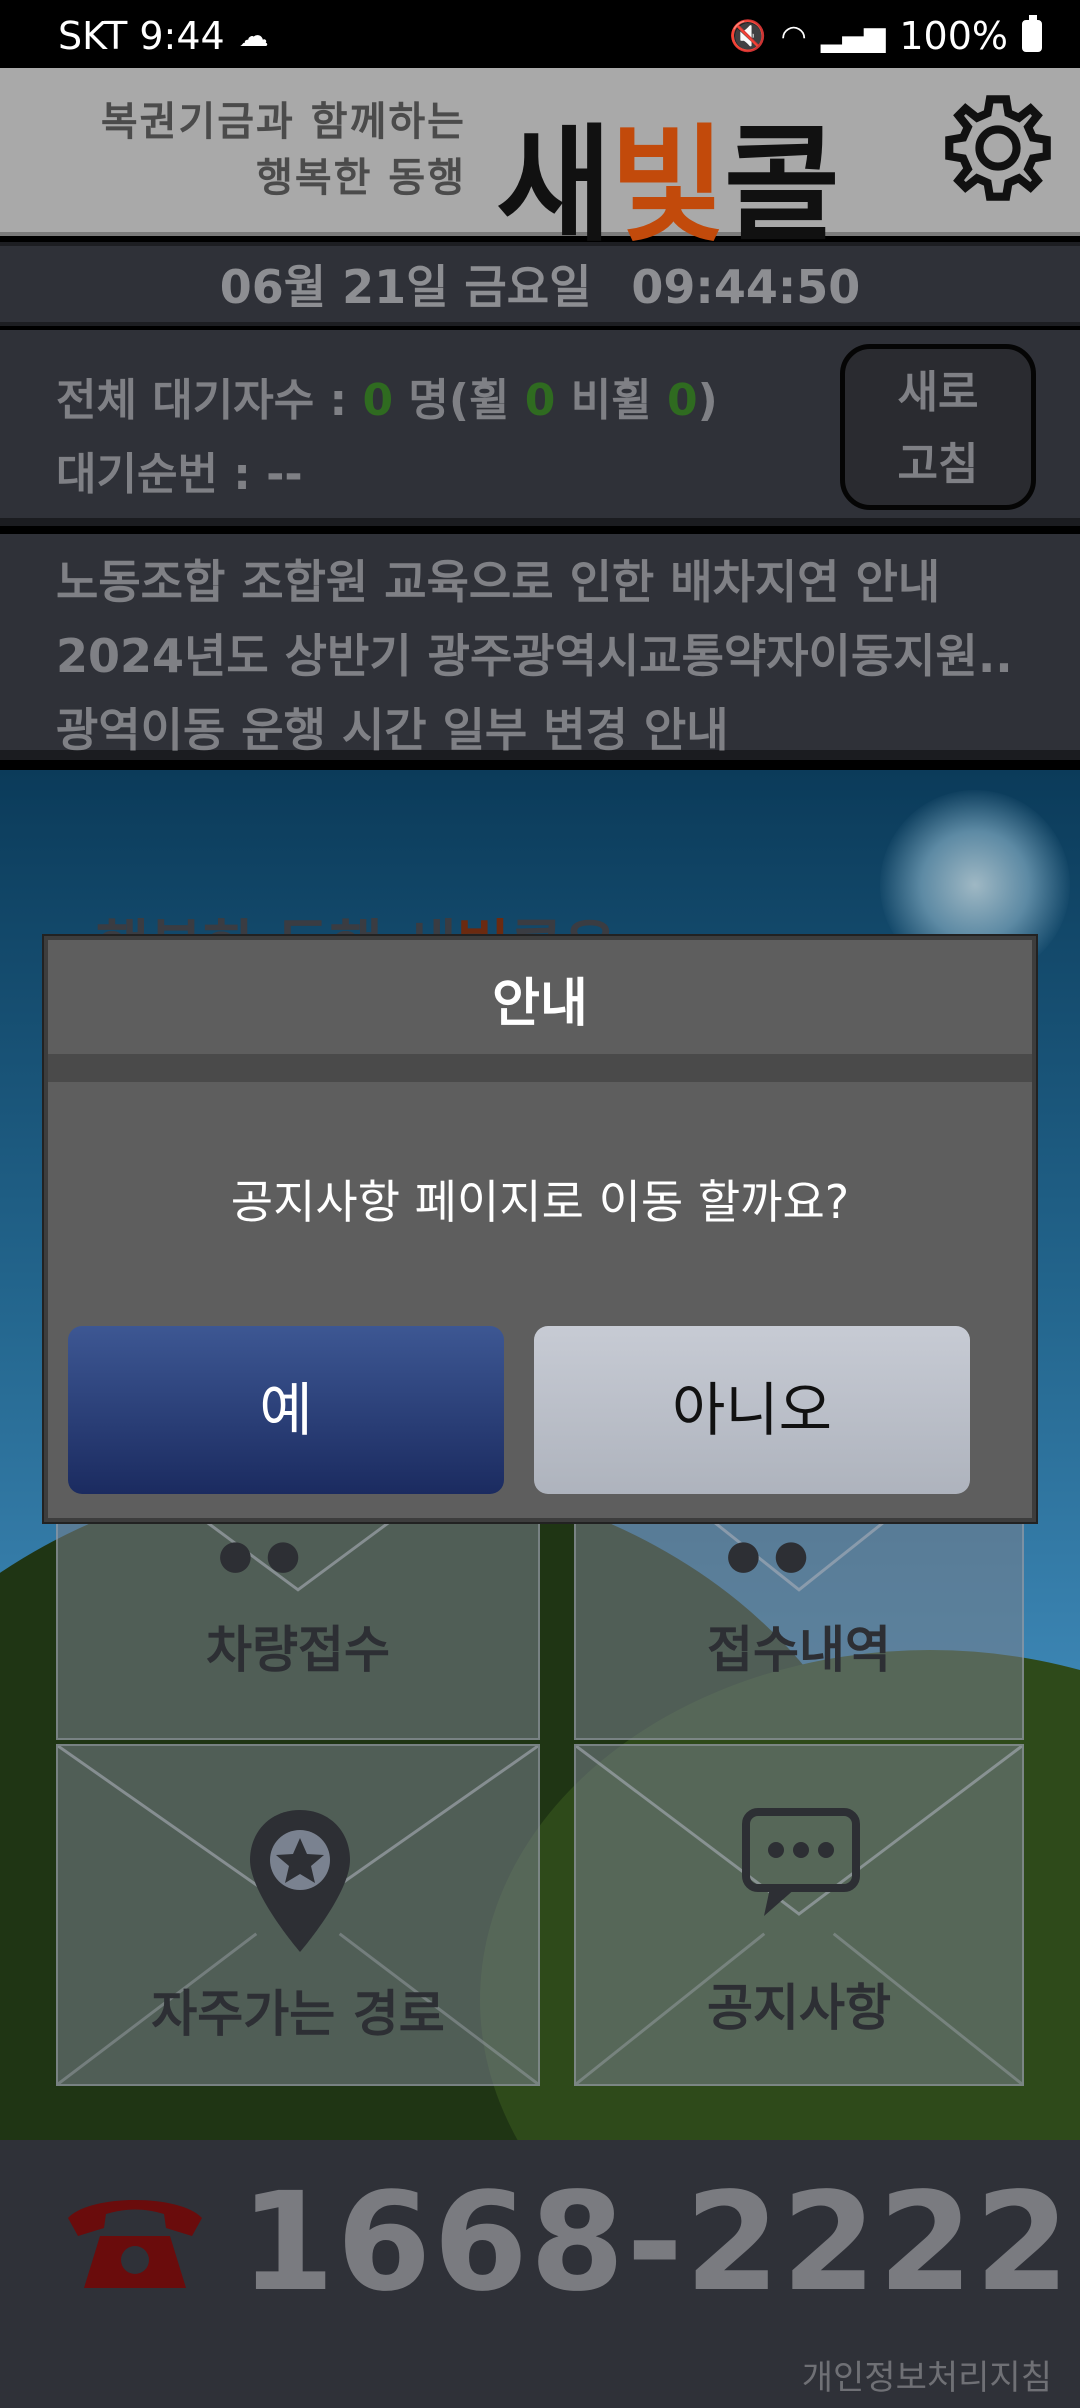 Image resolution: width=1080 pixels, height=2408 pixels. I want to click on app-logo: 새빛콜, so click(668, 175).